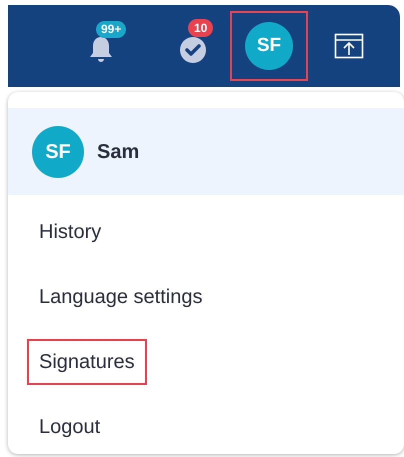 This screenshot has height=457, width=404. Describe the element at coordinates (201, 28) in the screenshot. I see `task-count-badge: 10` at that location.